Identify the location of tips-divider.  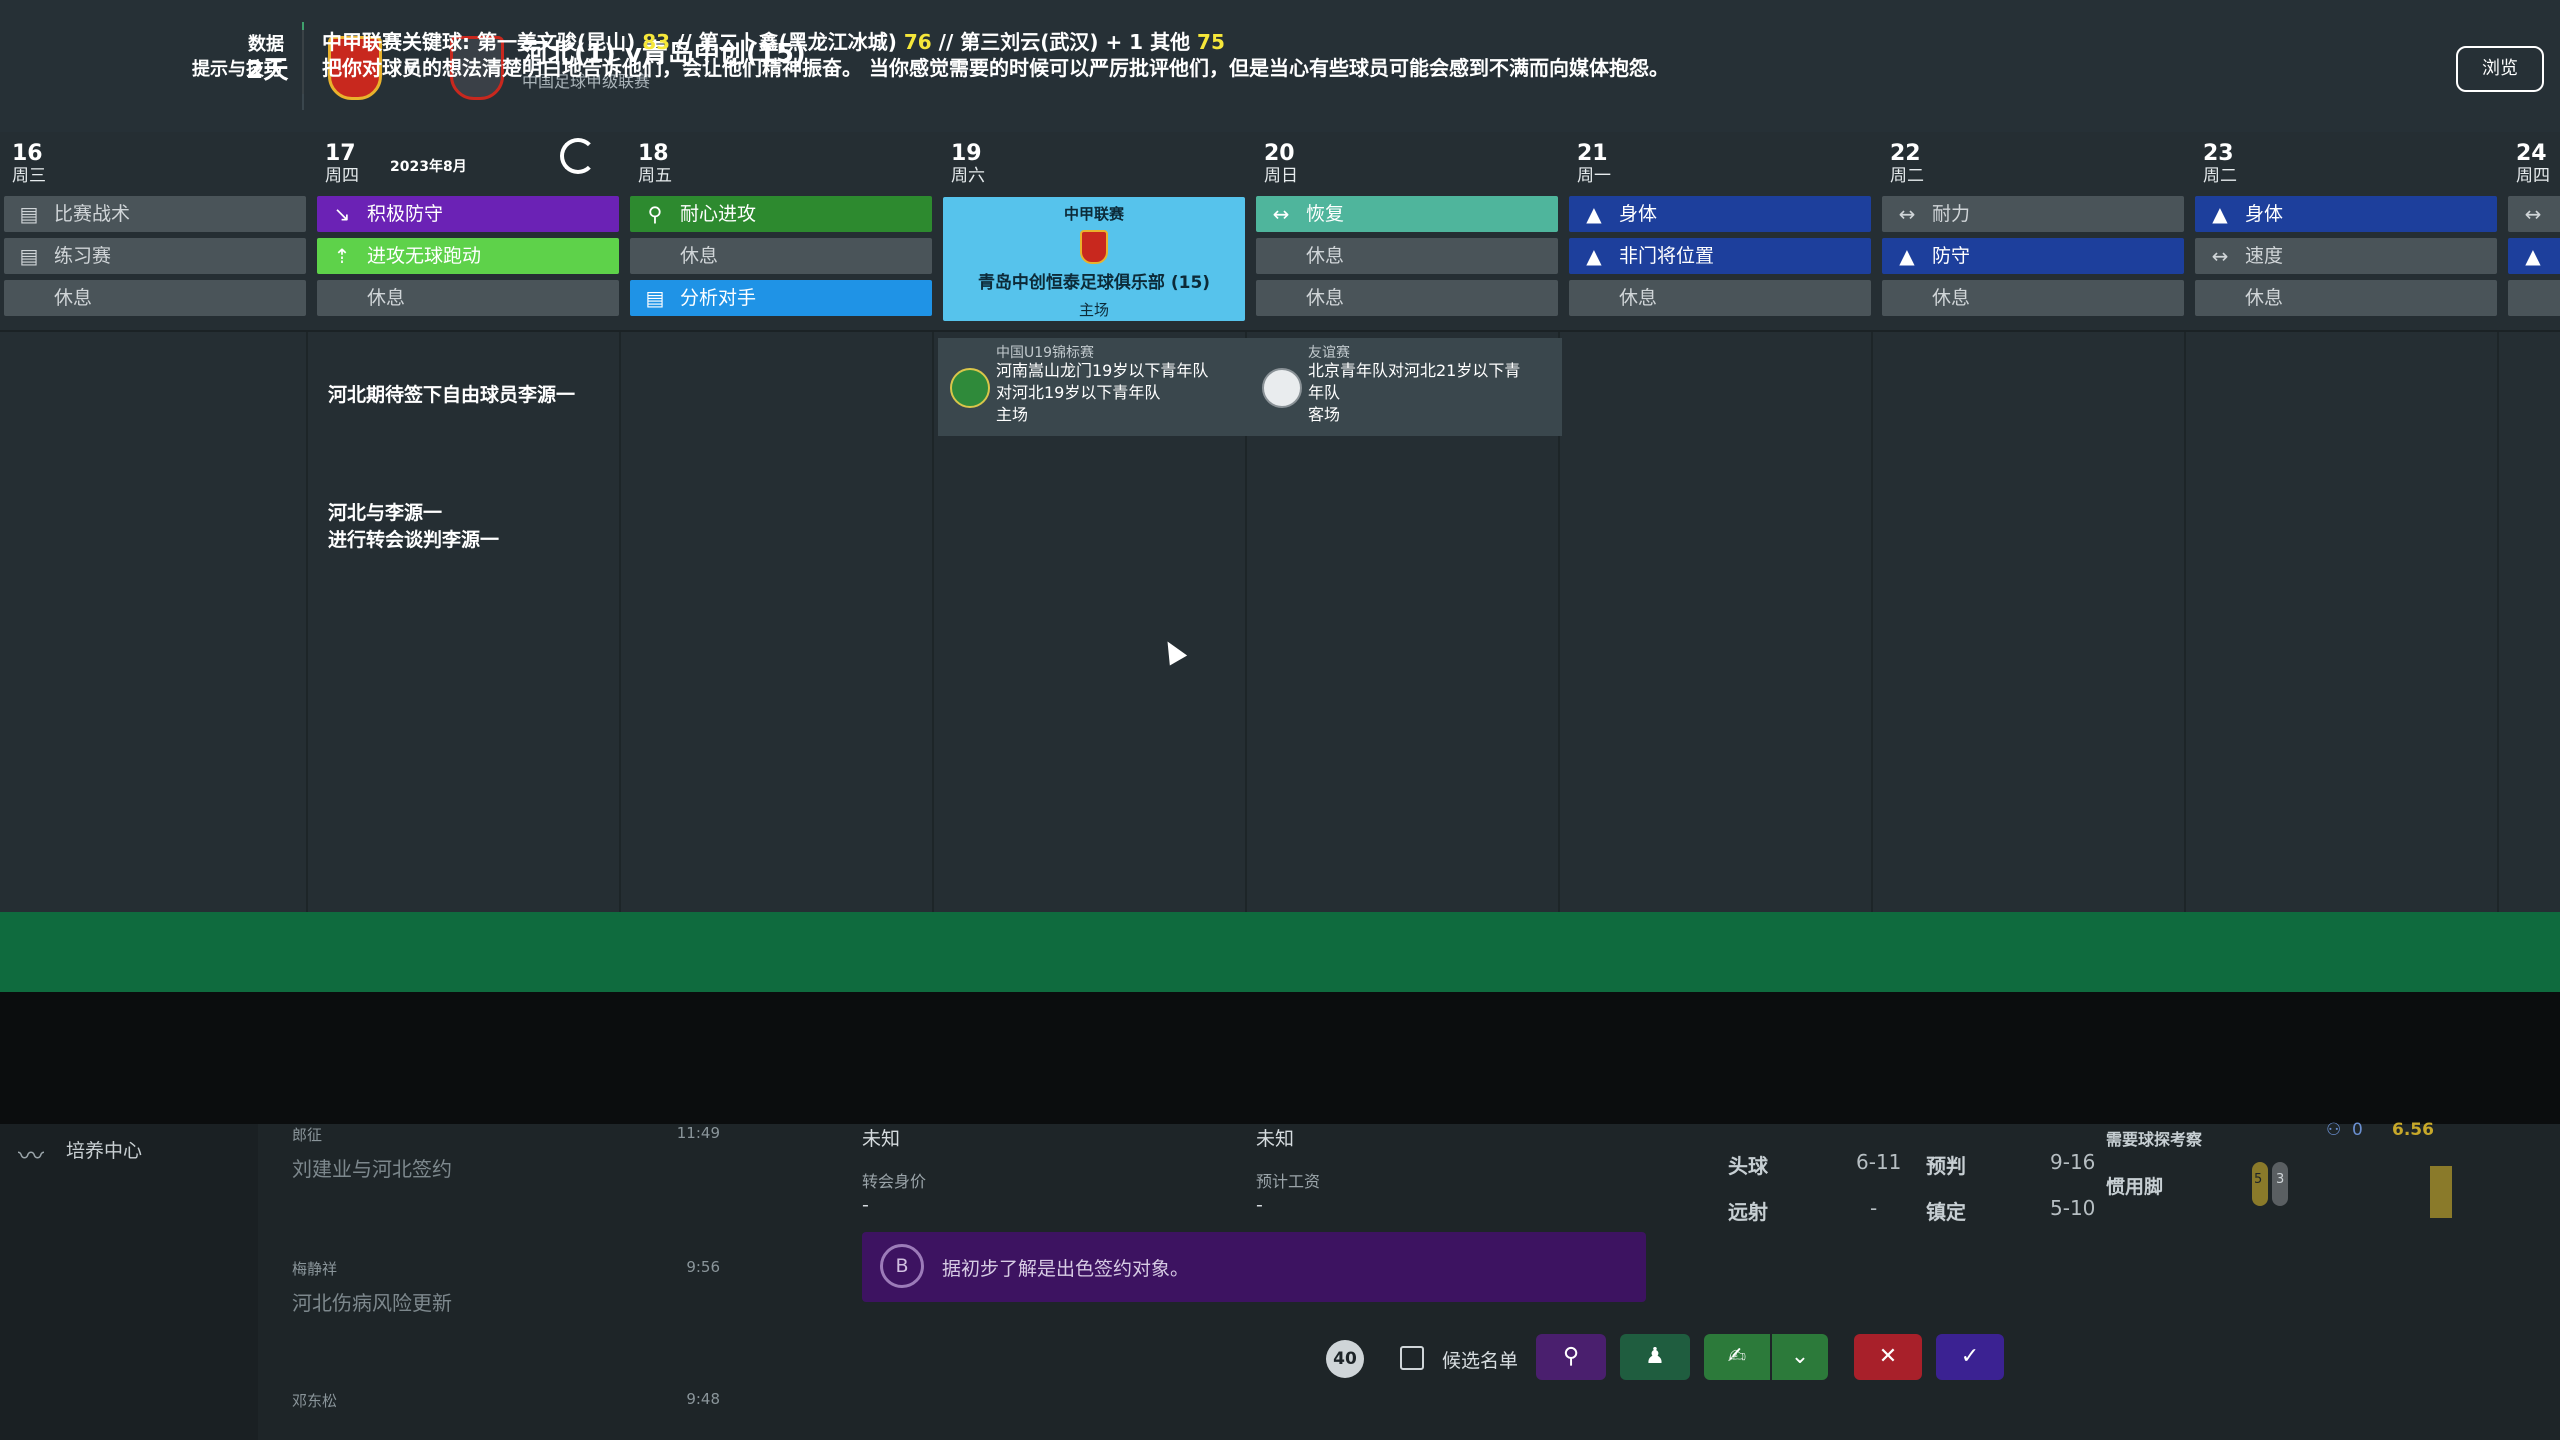
(303, 62).